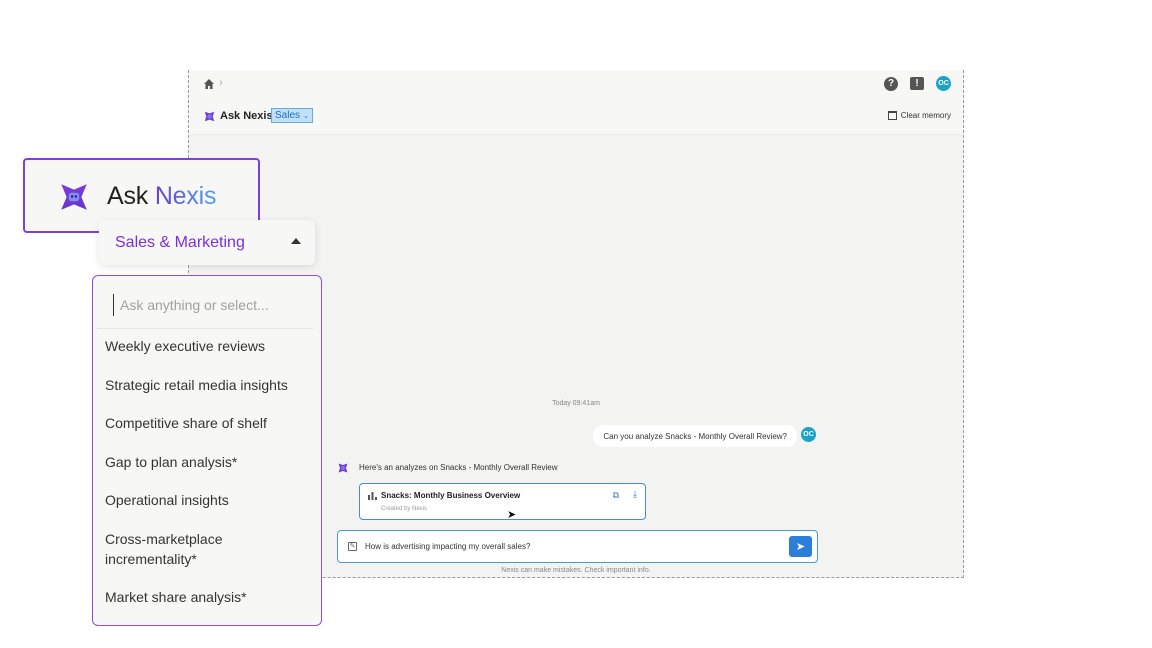 This screenshot has height=648, width=1152. I want to click on menu-item-weekly-executive-reviews: Weekly executive reviews, so click(211, 346).